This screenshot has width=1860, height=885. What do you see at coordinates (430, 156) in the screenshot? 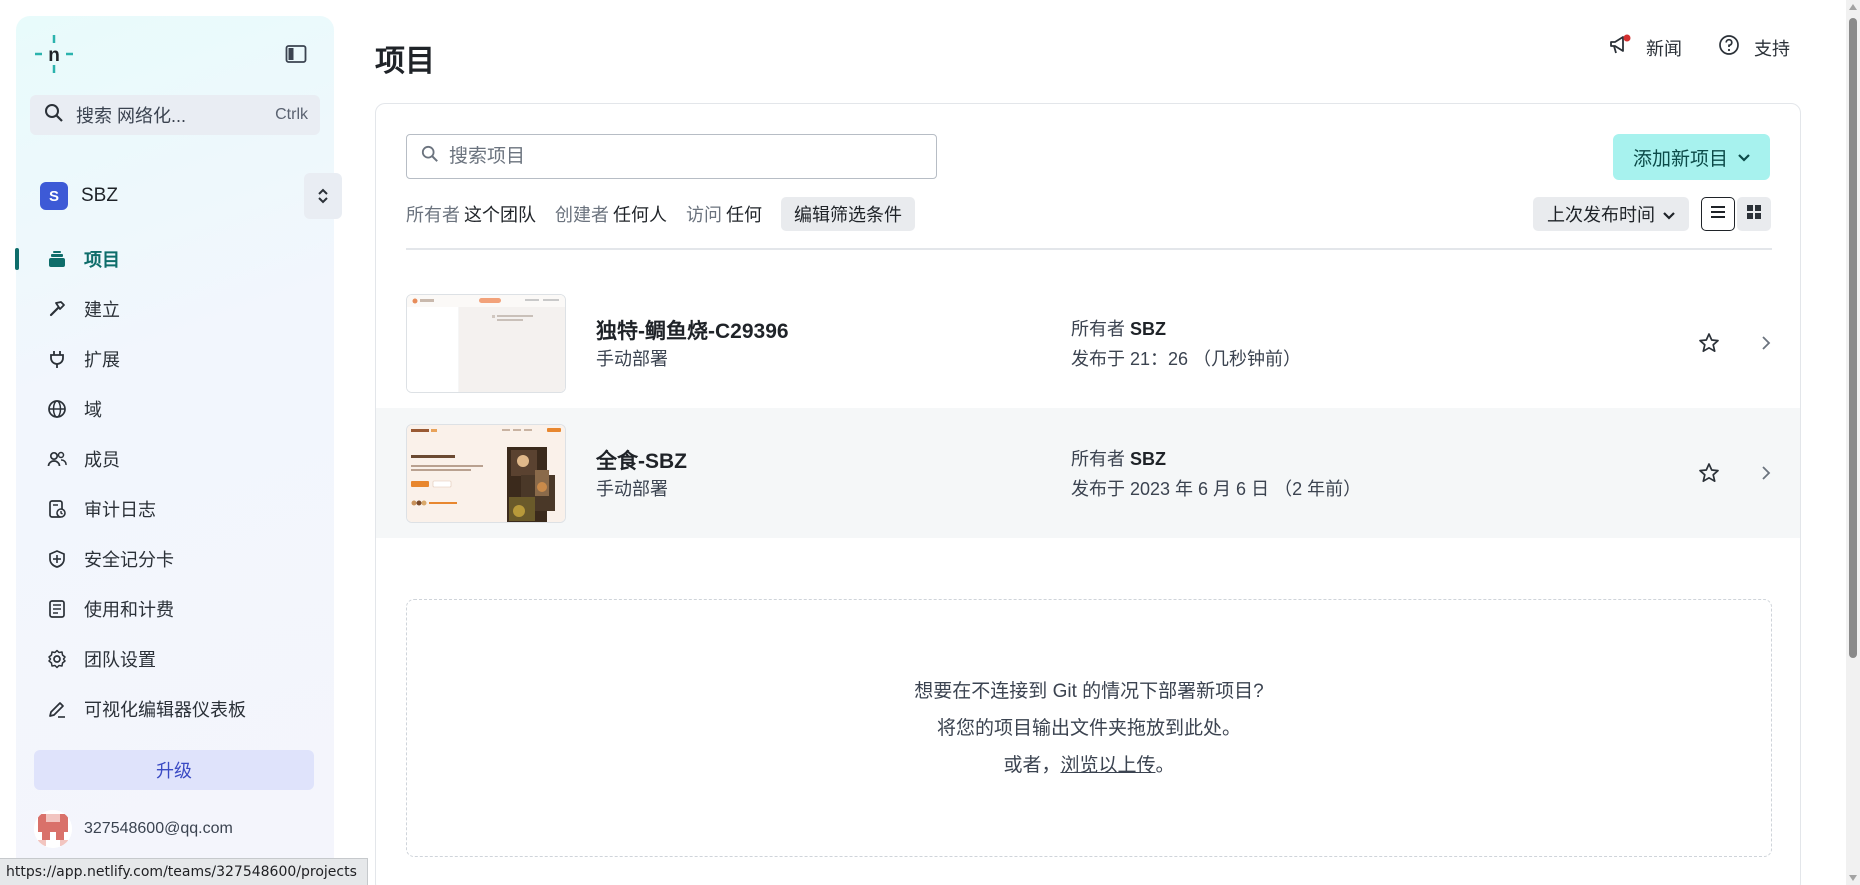
I see `search-icon` at bounding box center [430, 156].